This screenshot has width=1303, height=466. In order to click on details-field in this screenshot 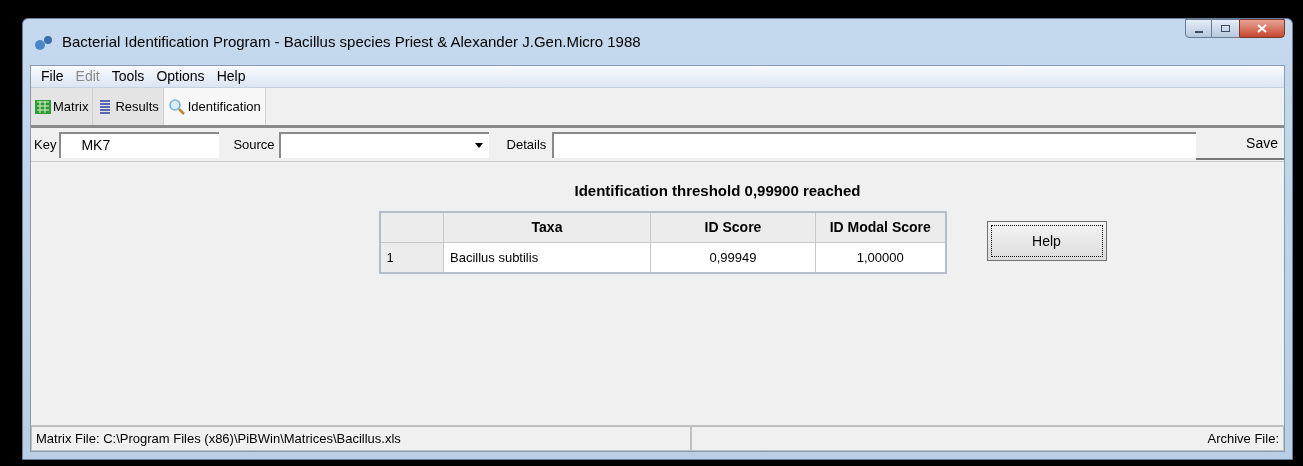, I will do `click(874, 144)`.